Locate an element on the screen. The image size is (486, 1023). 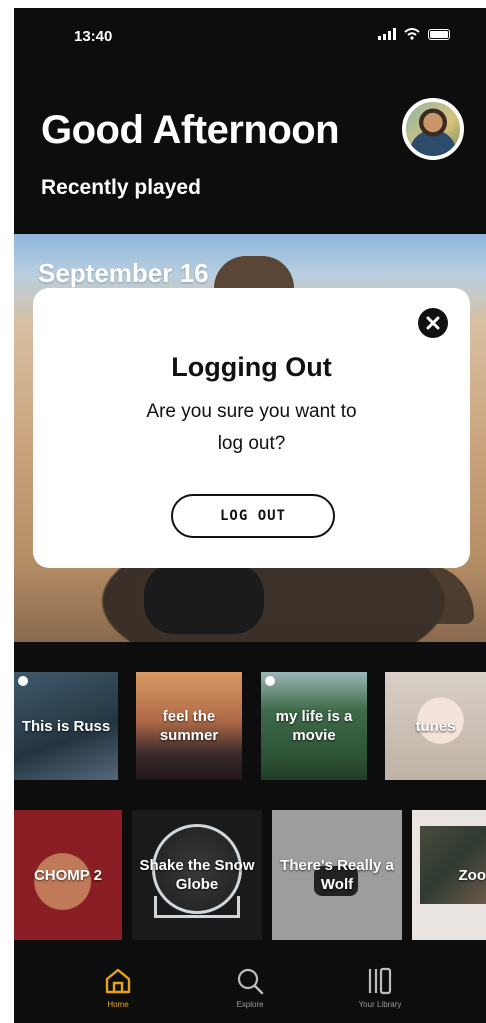
playlist-tile: feel the summer is located at coordinates (189, 726).